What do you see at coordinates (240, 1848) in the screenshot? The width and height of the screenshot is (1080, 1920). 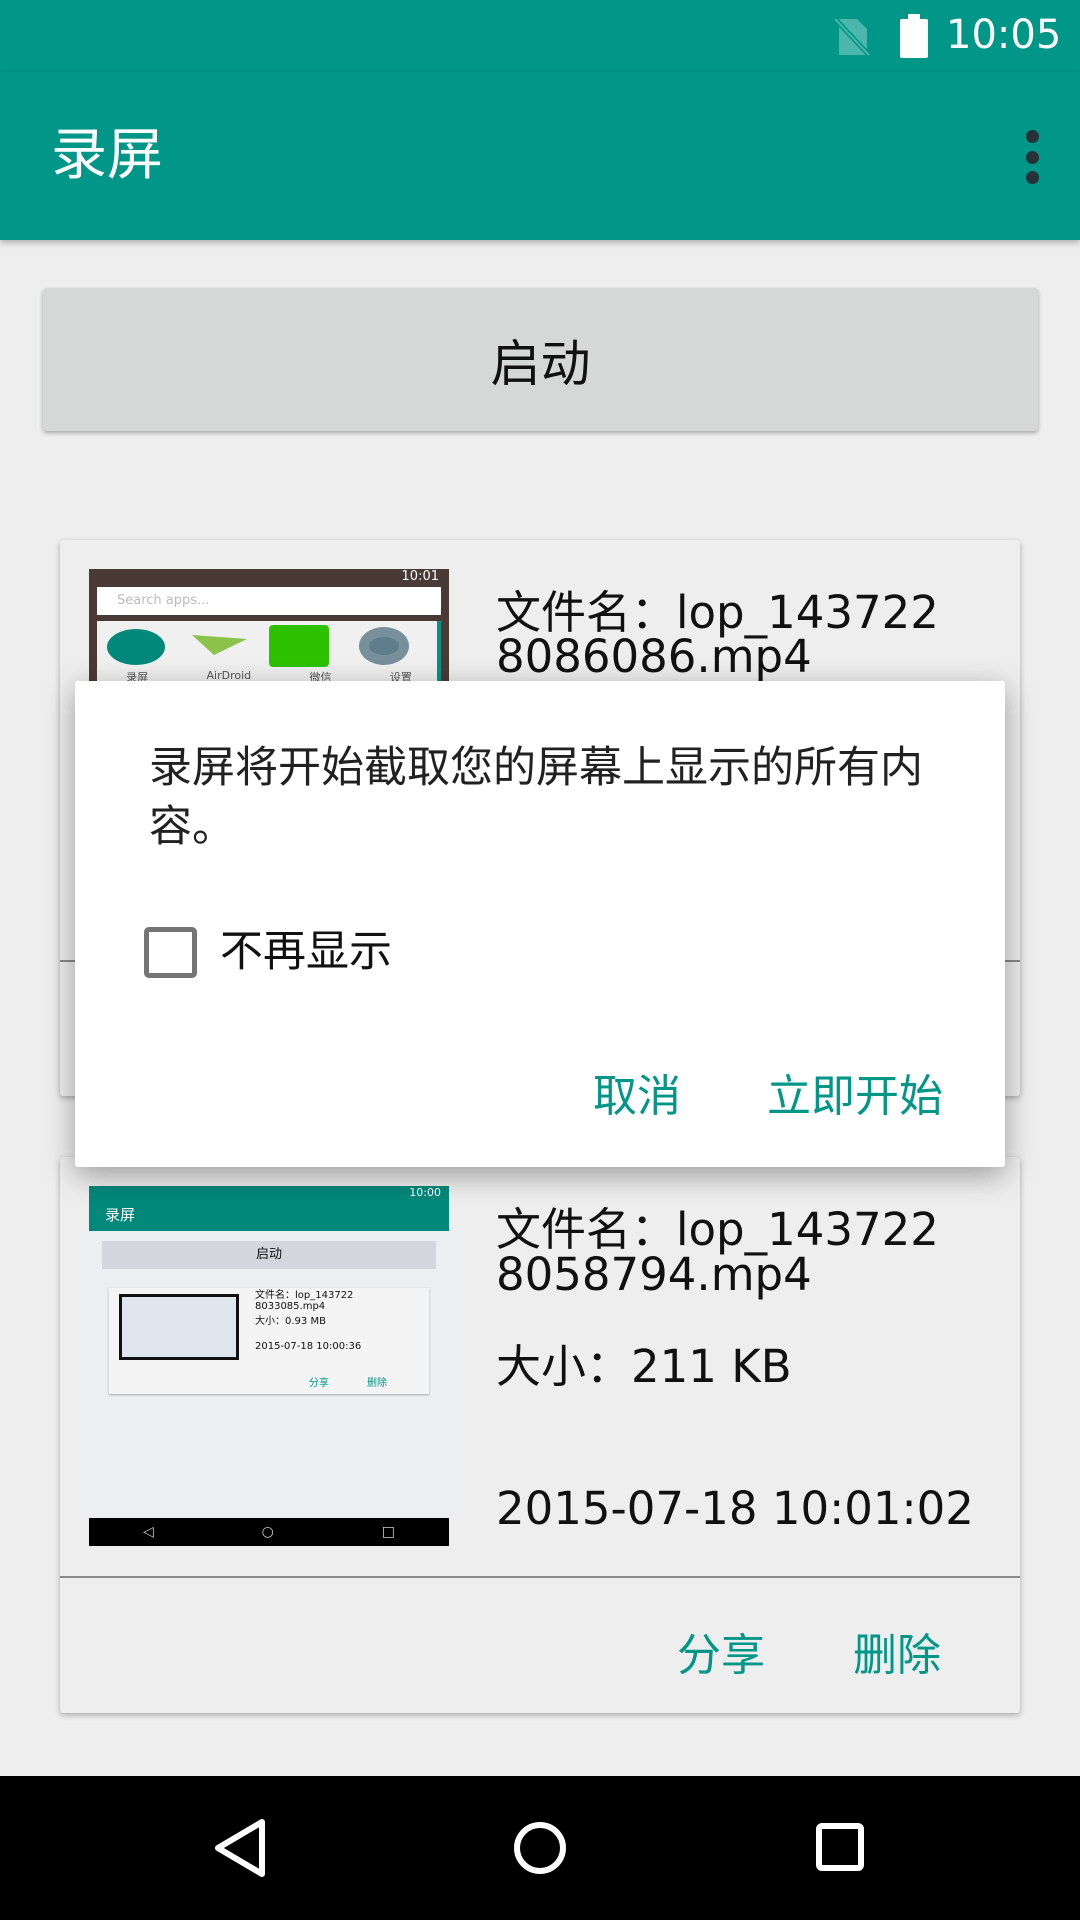 I see `back-icon` at bounding box center [240, 1848].